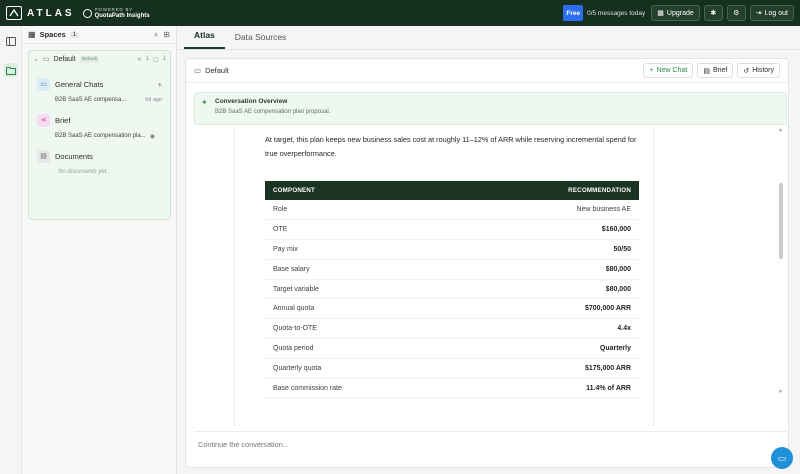 This screenshot has width=800, height=474. I want to click on bug-icon: ✱, so click(713, 13).